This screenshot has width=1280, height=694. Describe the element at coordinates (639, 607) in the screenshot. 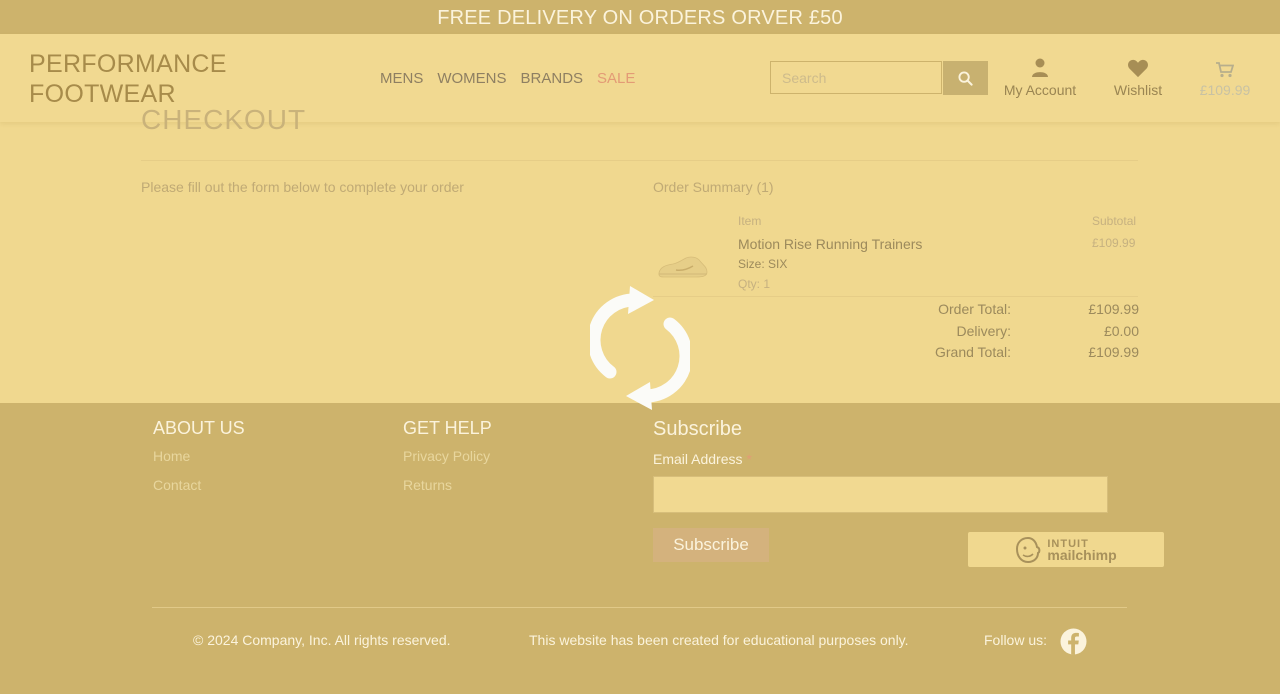

I see `footer-divider` at that location.